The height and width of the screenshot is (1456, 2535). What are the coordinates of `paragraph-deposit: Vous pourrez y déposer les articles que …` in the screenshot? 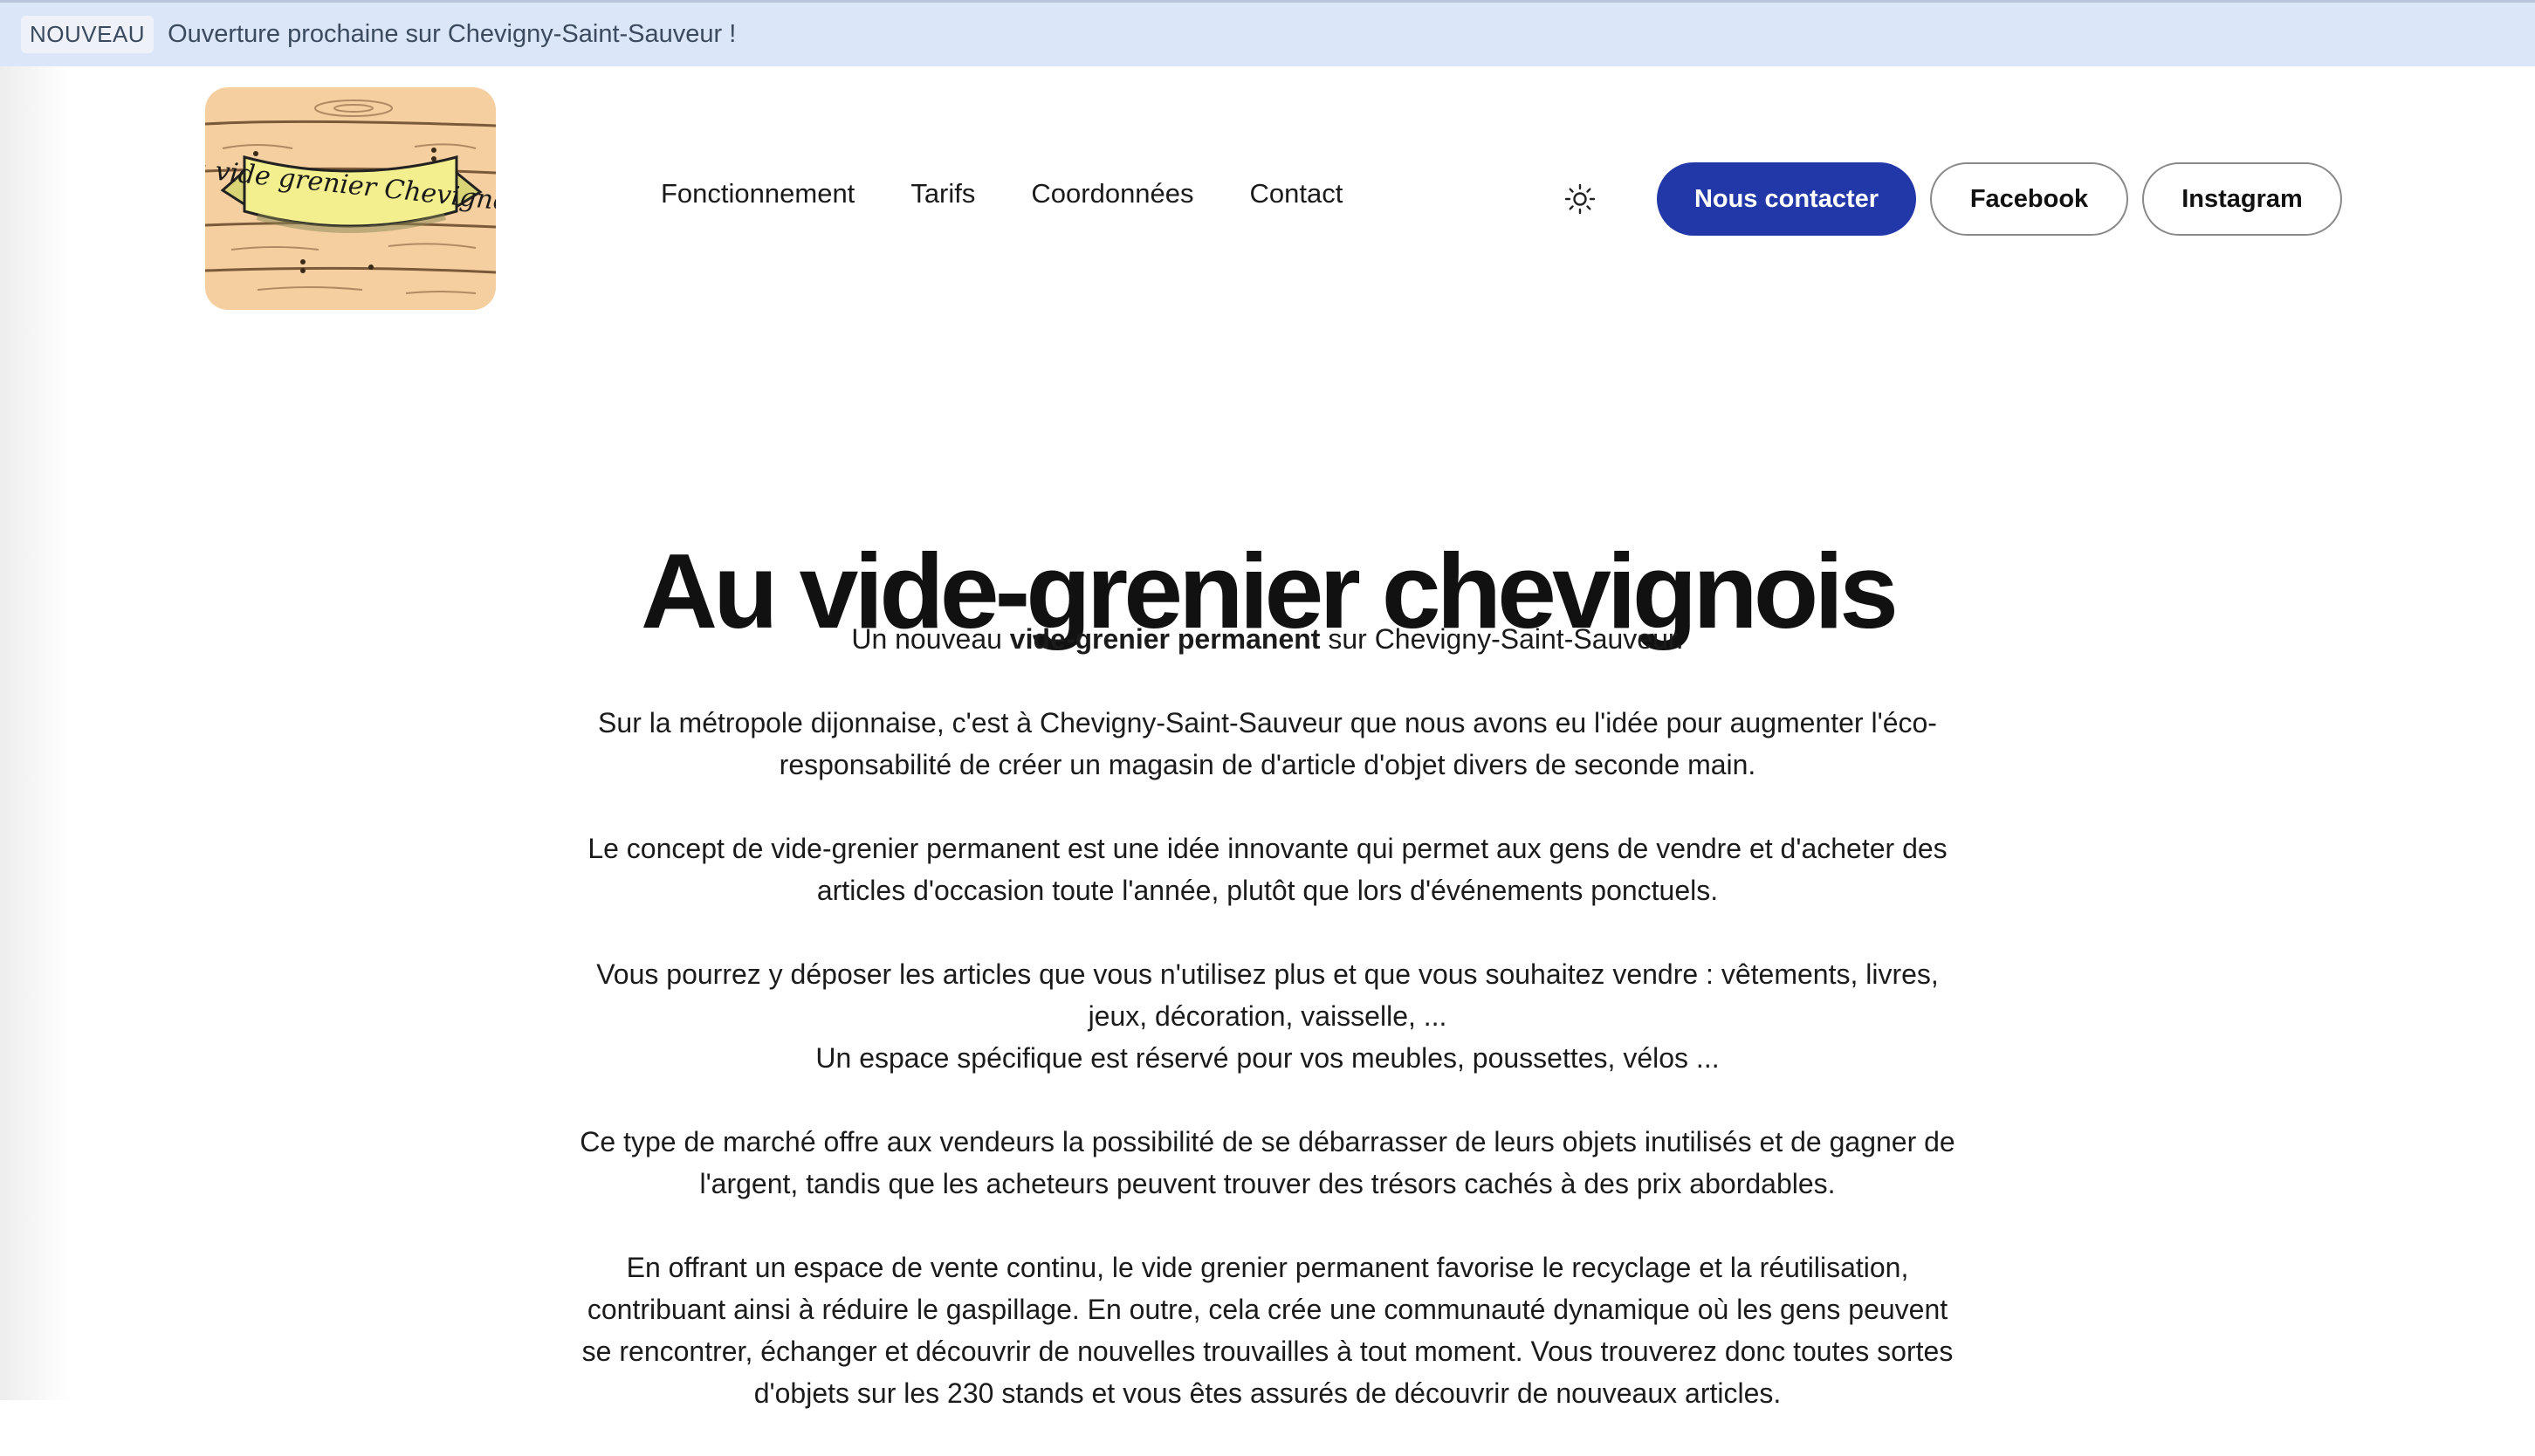 It's located at (1267, 995).